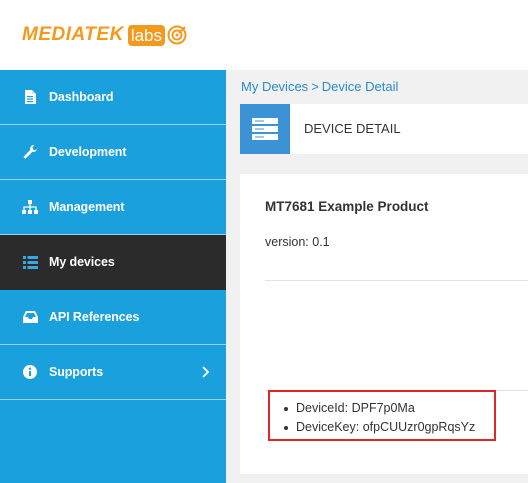  What do you see at coordinates (376, 427) in the screenshot?
I see `device-key: DeviceKey: ofpCUUzr0gpRqsYz` at bounding box center [376, 427].